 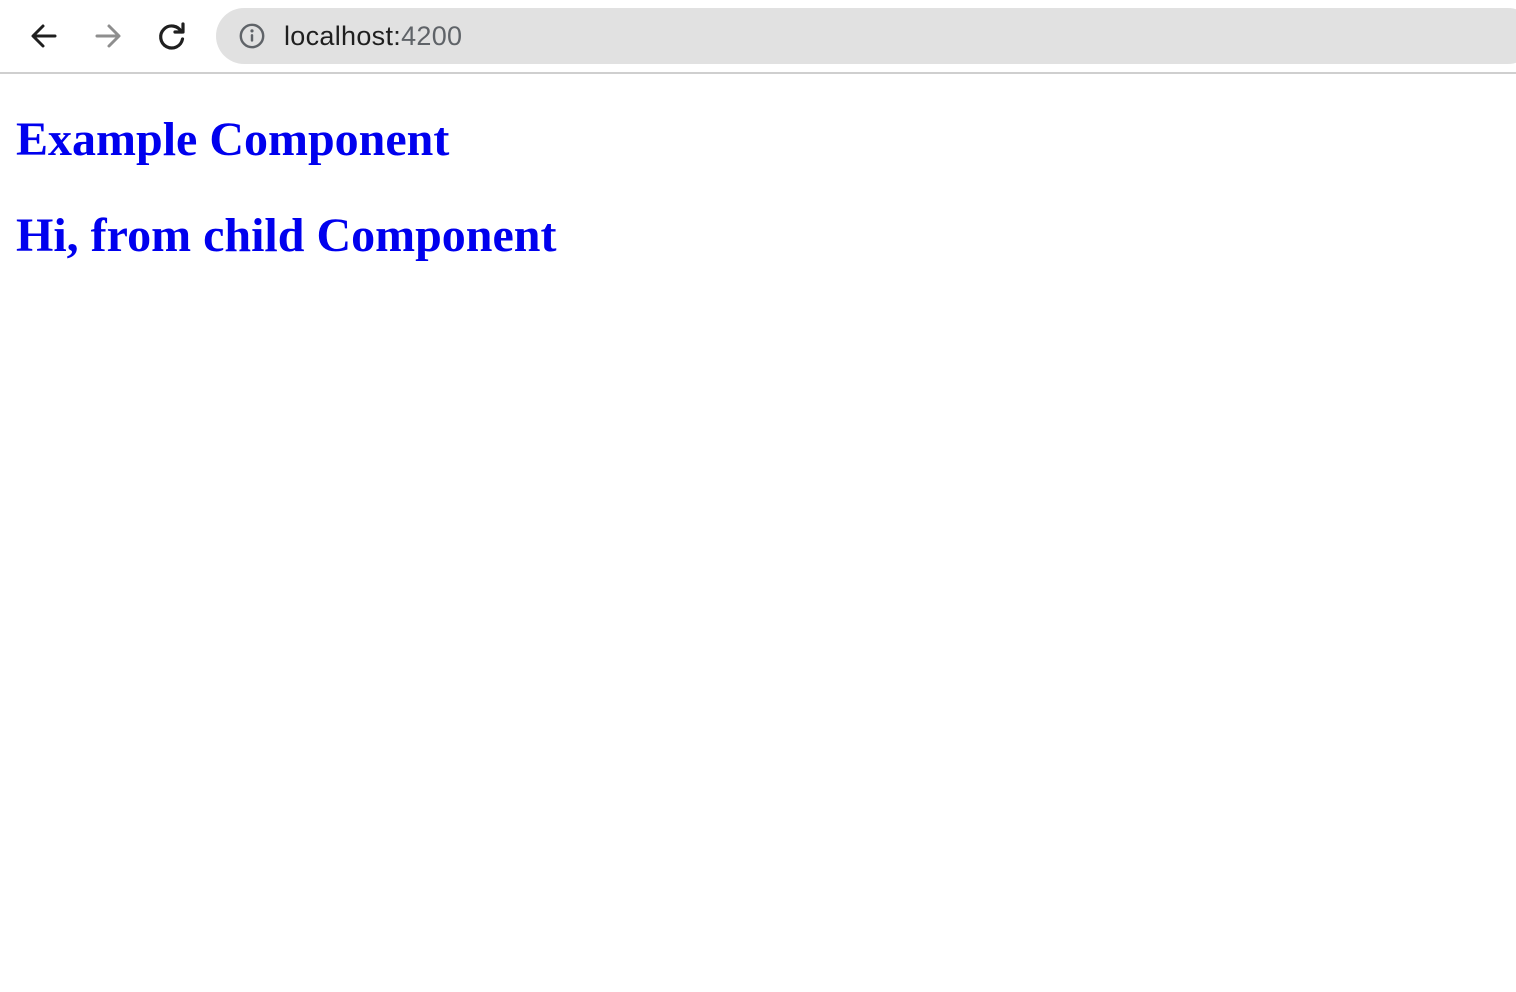 What do you see at coordinates (866, 36) in the screenshot?
I see `address-bar: localhost:4200` at bounding box center [866, 36].